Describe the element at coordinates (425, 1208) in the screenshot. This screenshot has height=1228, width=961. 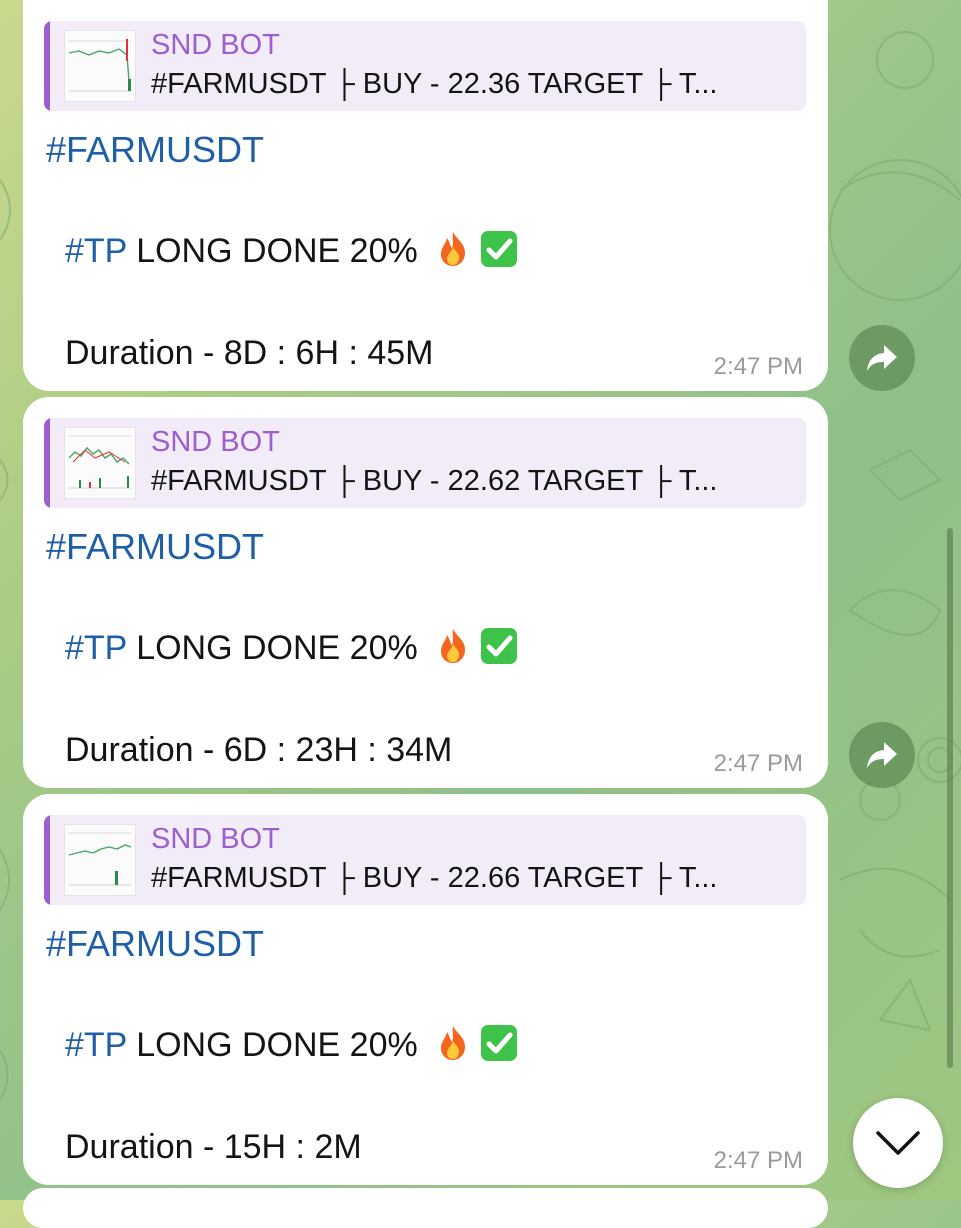
I see `message-bubble-partial` at that location.